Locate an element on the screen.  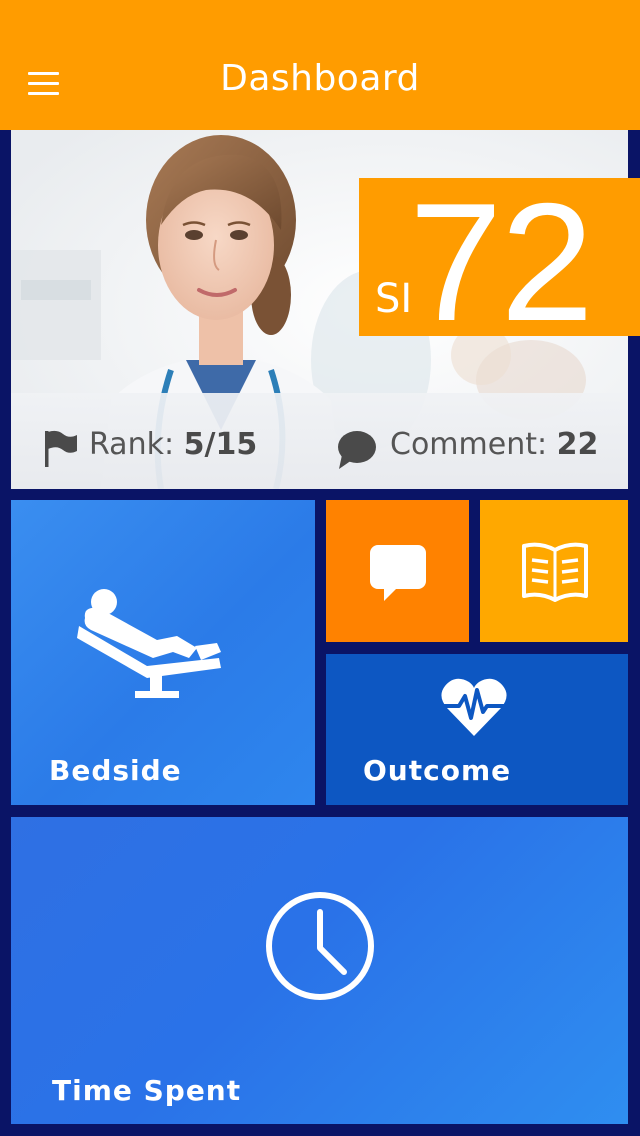
chat-bubble-icon is located at coordinates (398, 573).